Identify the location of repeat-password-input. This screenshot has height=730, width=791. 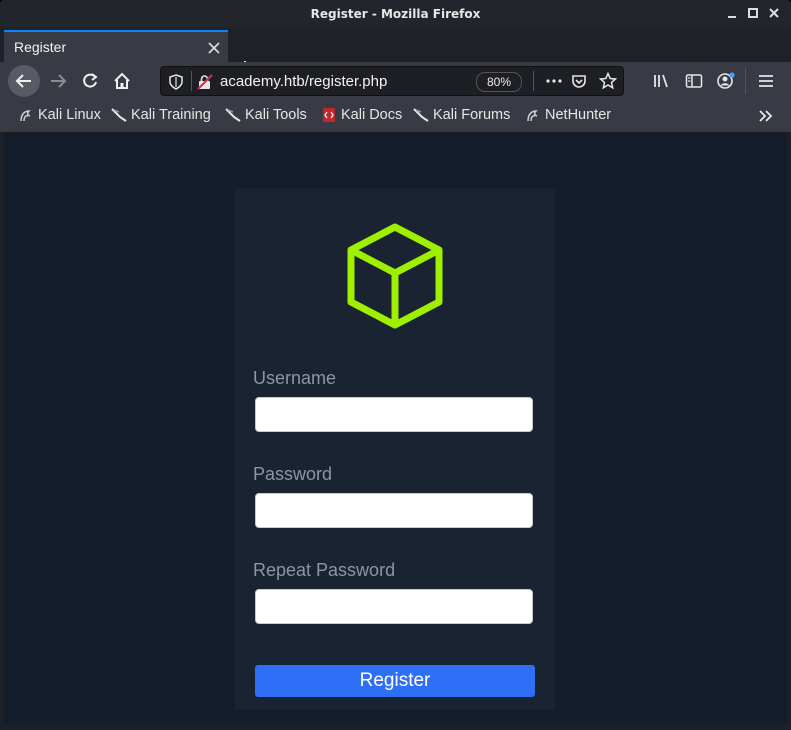
(394, 606).